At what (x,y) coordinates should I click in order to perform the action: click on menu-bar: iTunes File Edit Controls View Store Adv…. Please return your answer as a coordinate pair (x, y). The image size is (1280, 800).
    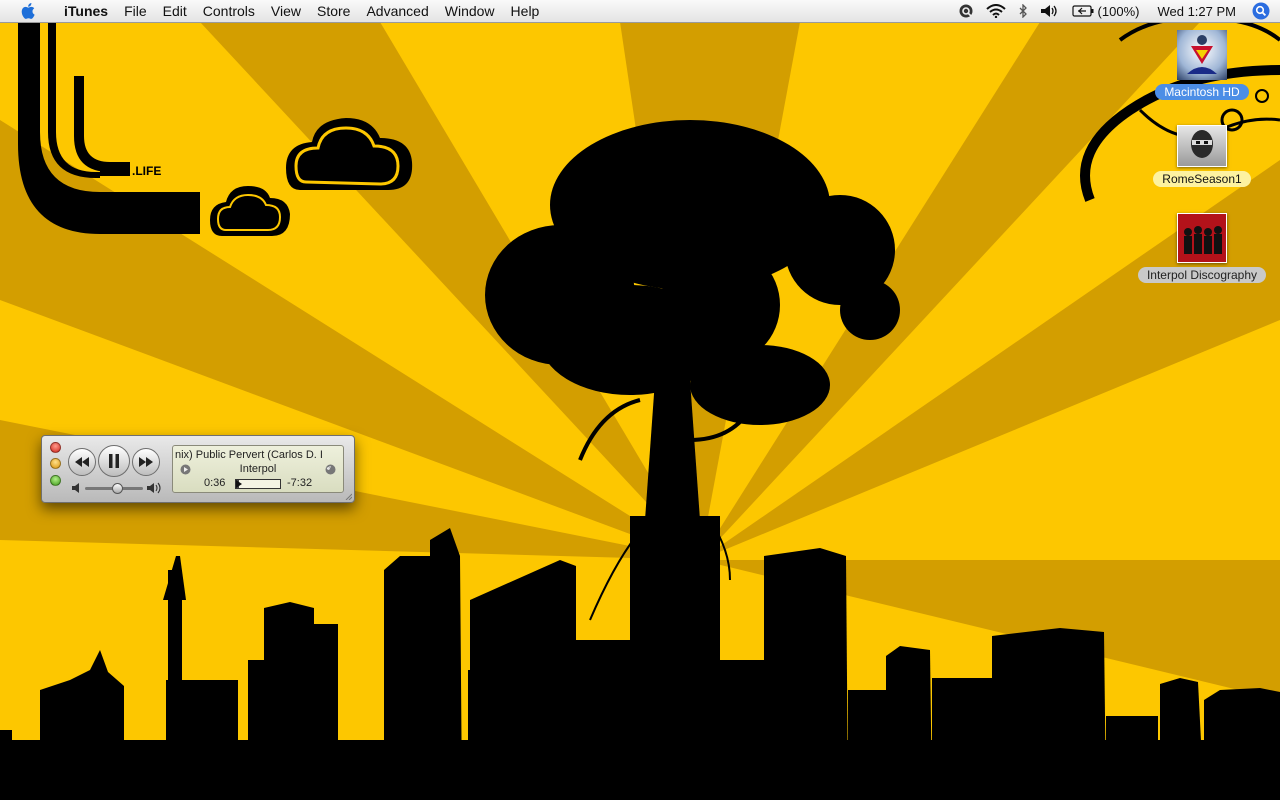
    Looking at the image, I should click on (640, 11).